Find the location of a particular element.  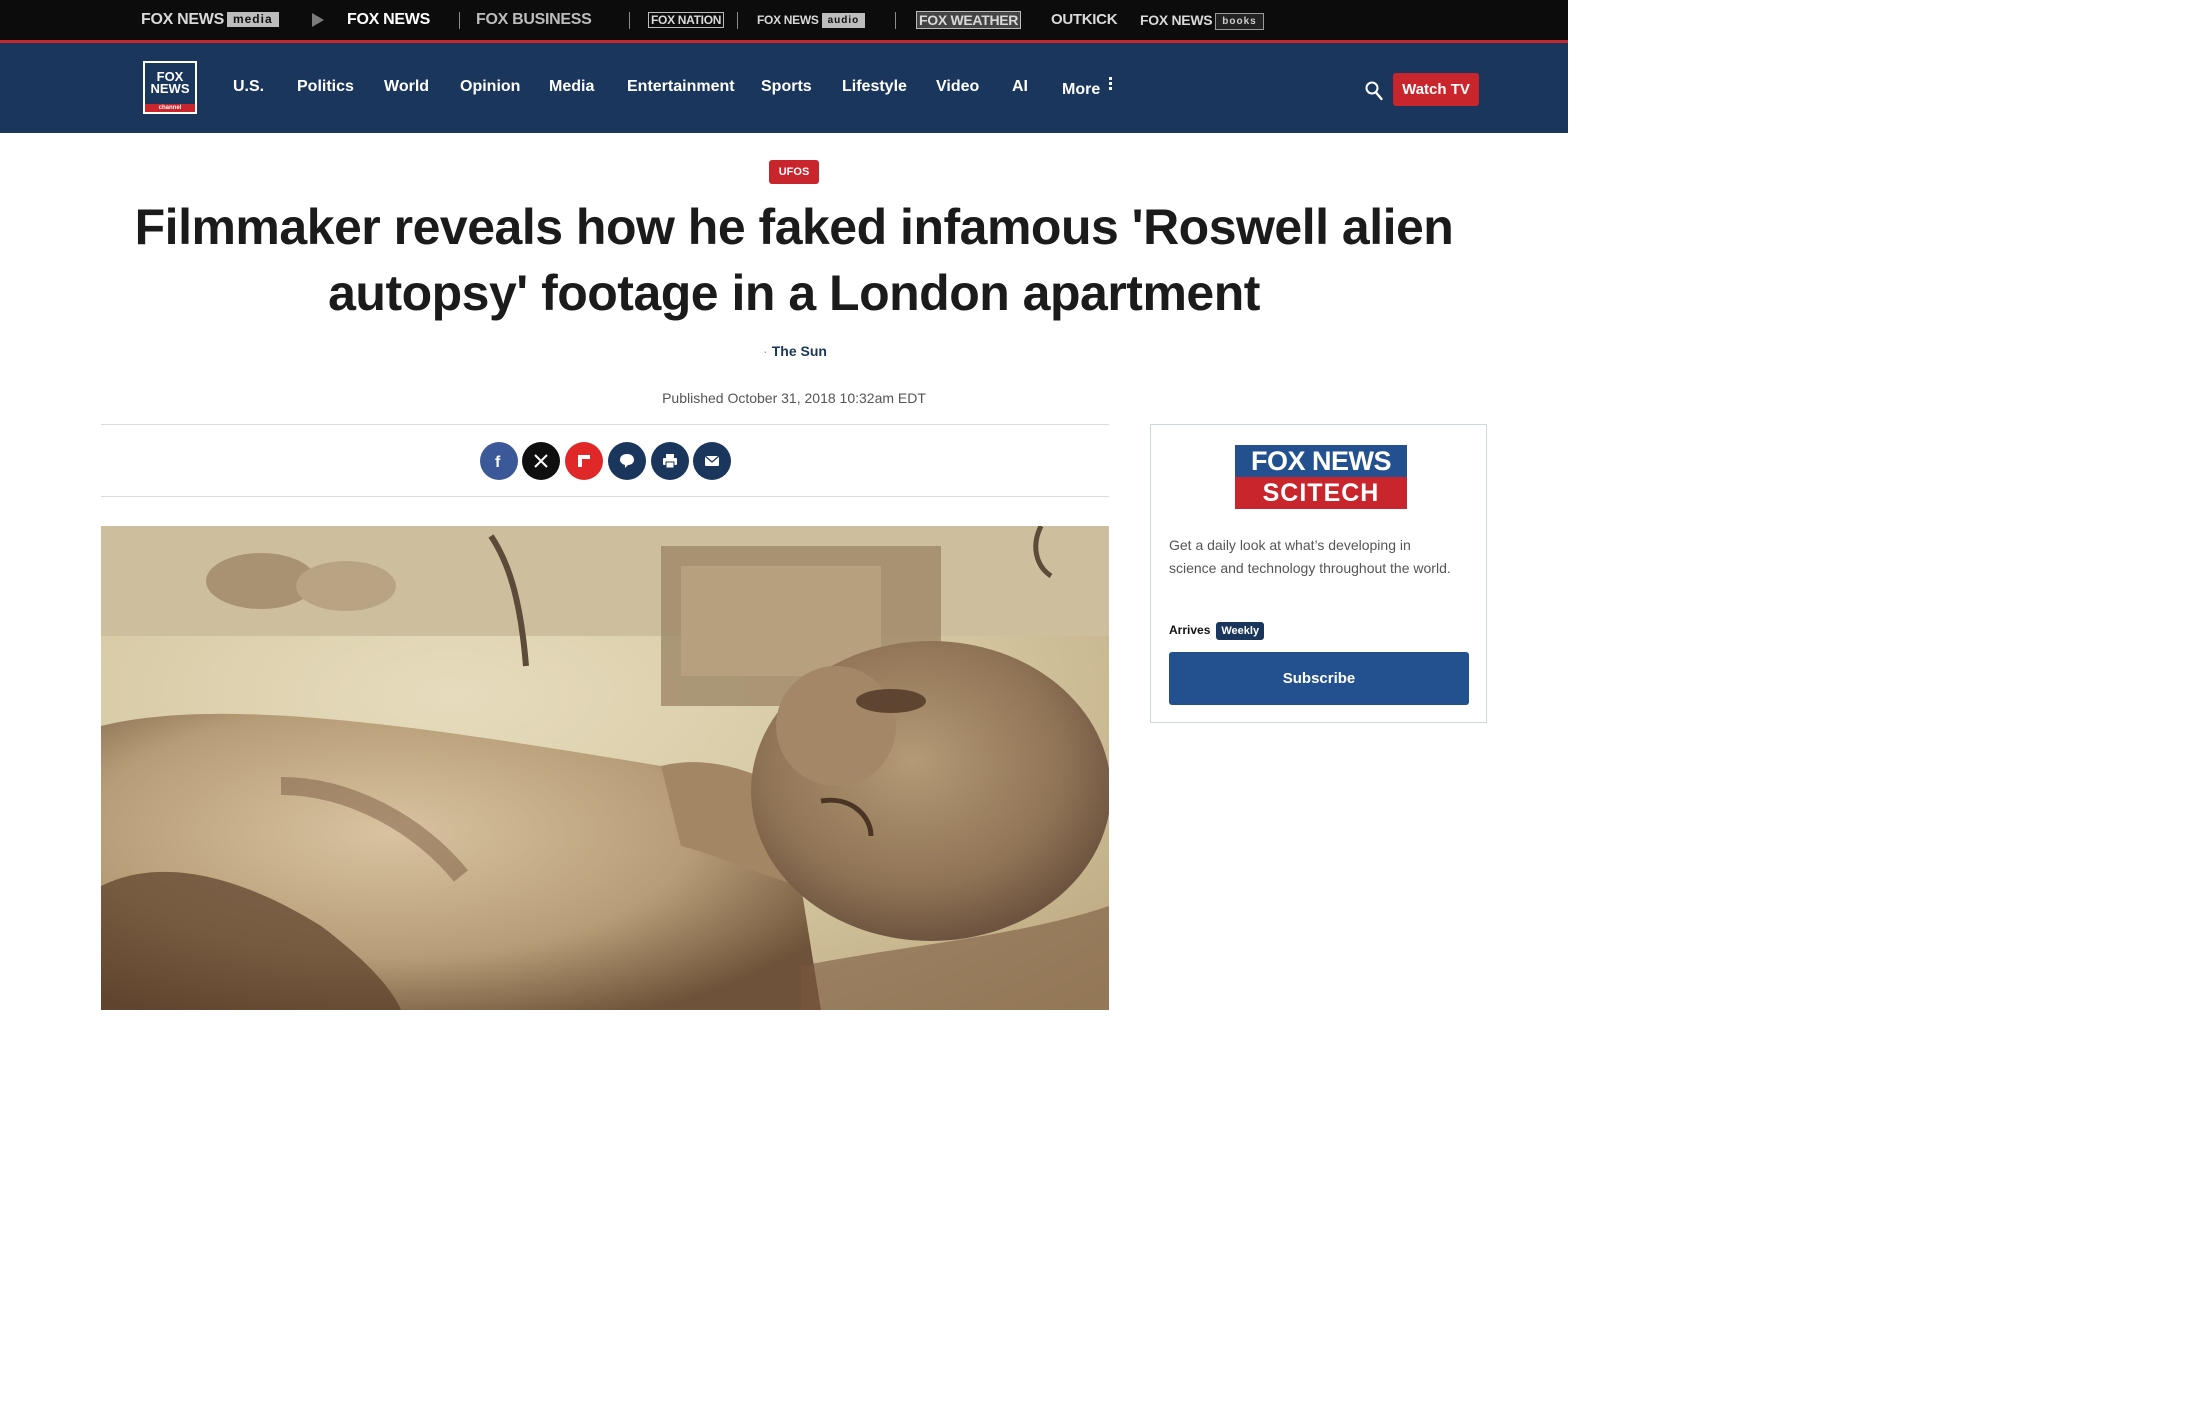

fox-business-link: FOX BUSINESS is located at coordinates (534, 20).